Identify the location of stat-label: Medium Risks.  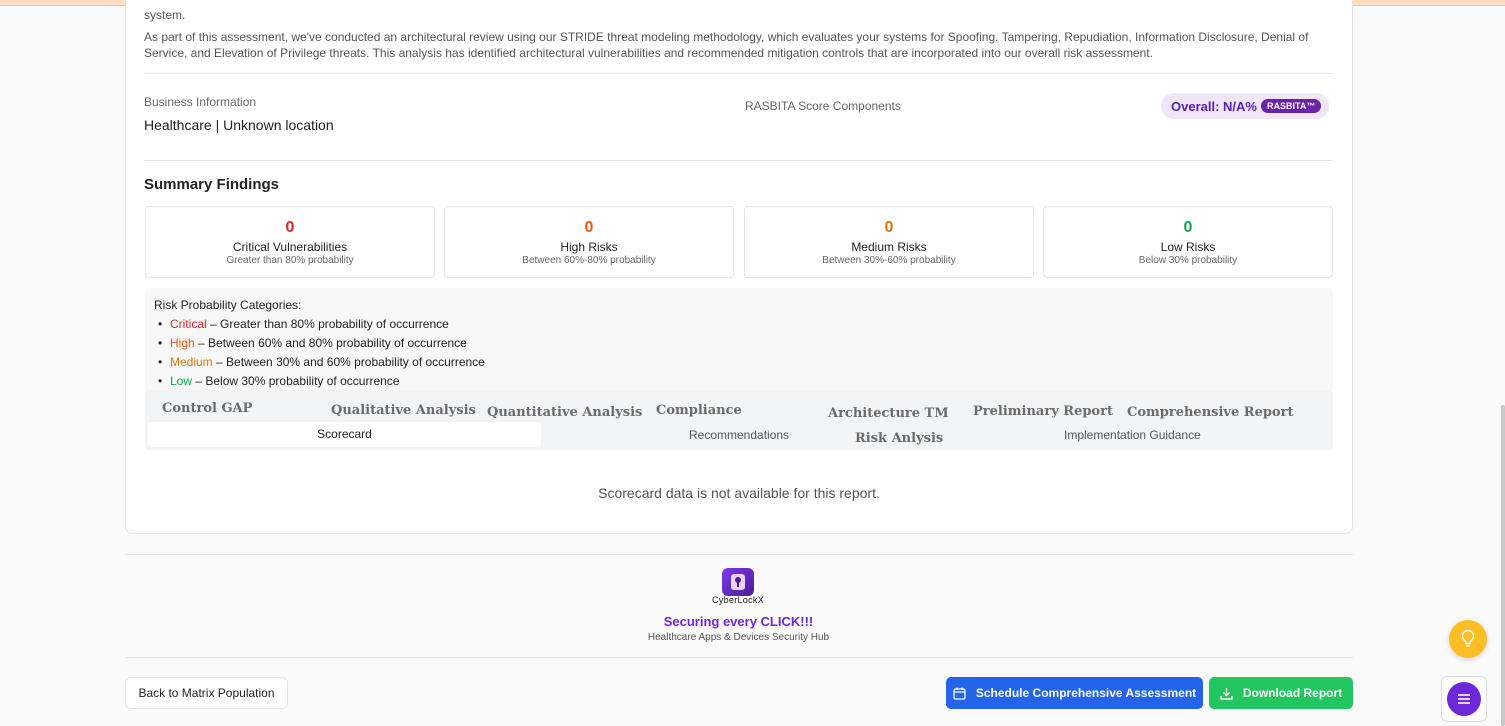
(889, 247).